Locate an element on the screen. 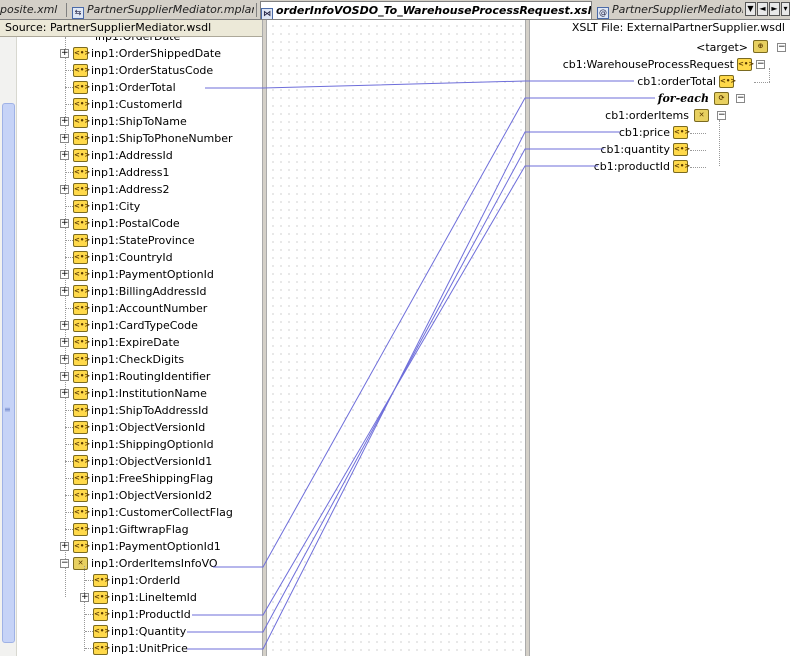 The width and height of the screenshot is (790, 656). source-tree-row: <•> inp1:ProductId is located at coordinates (139, 614).